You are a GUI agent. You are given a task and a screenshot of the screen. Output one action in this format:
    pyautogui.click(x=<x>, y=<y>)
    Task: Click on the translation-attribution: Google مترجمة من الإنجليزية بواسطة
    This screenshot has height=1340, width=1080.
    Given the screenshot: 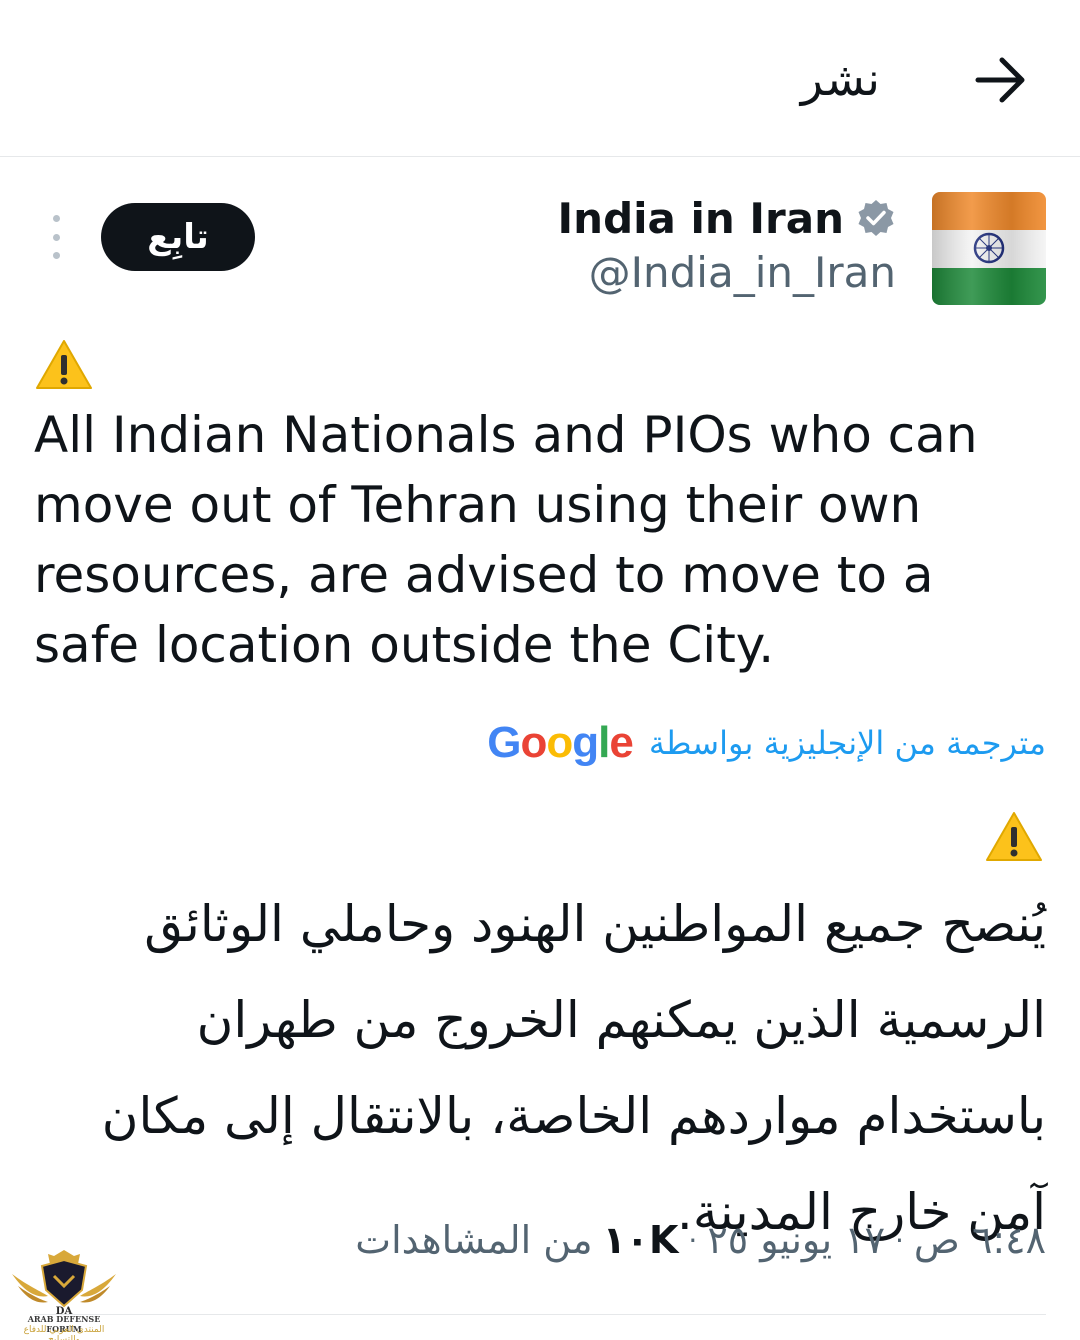 What is the action you would take?
    pyautogui.click(x=751, y=743)
    